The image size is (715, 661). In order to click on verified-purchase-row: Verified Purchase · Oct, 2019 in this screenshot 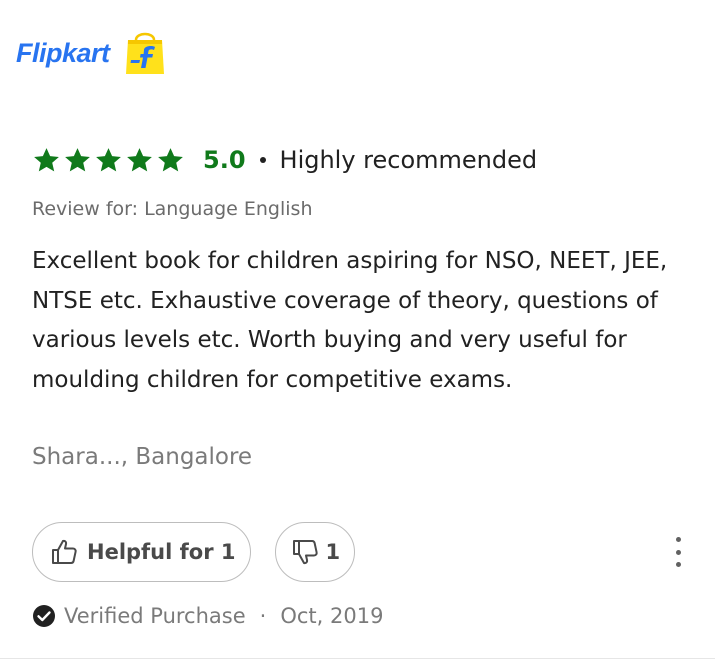, I will do `click(207, 616)`.